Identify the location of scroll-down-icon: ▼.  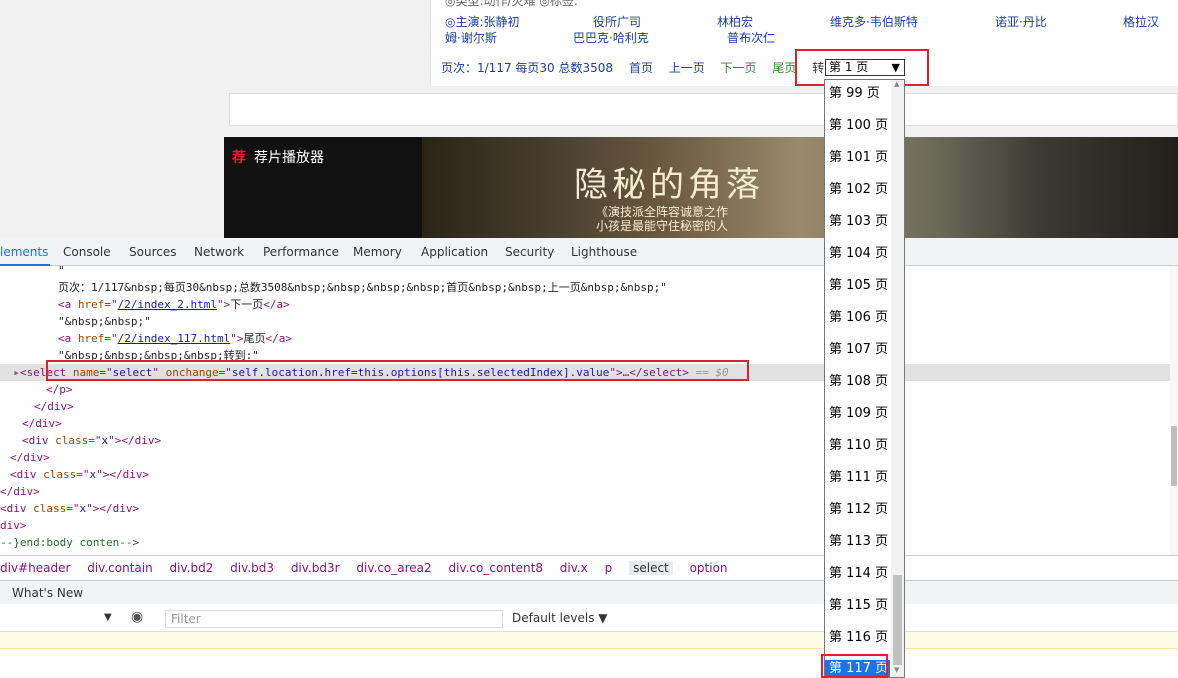
(896, 670).